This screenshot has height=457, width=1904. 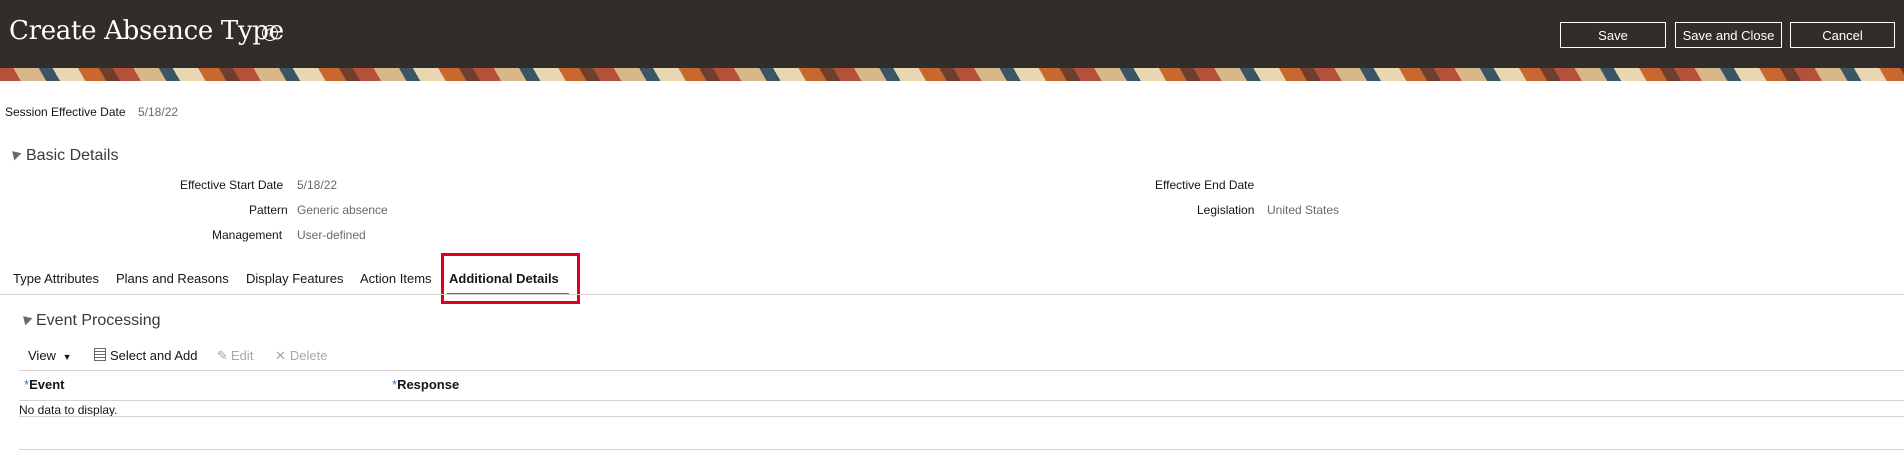 What do you see at coordinates (268, 210) in the screenshot?
I see `pattern-label: Pattern` at bounding box center [268, 210].